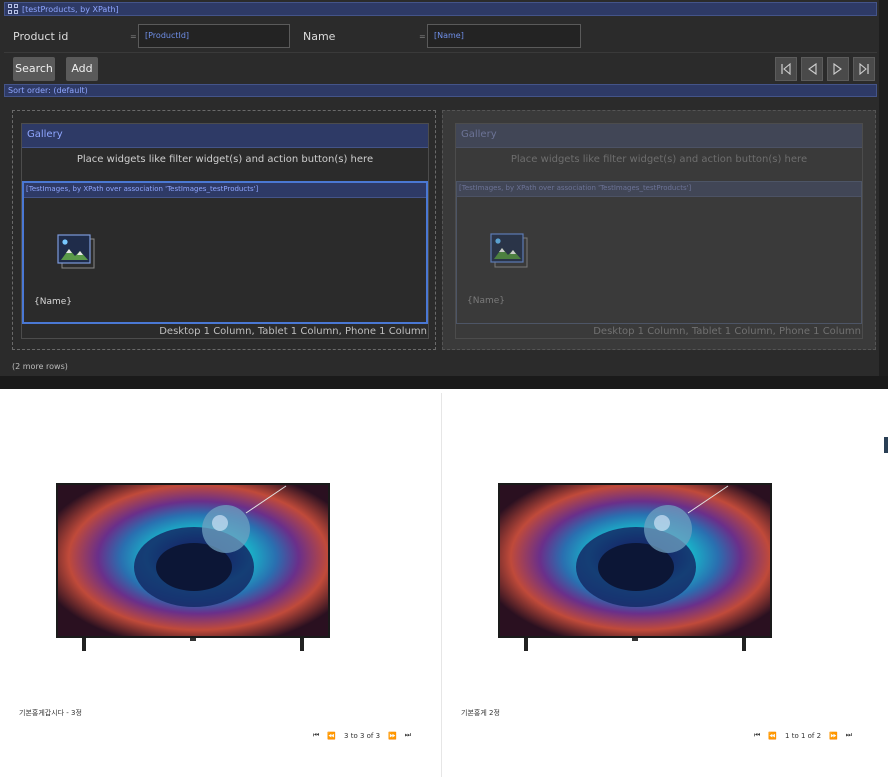  I want to click on last-page-button, so click(864, 69).